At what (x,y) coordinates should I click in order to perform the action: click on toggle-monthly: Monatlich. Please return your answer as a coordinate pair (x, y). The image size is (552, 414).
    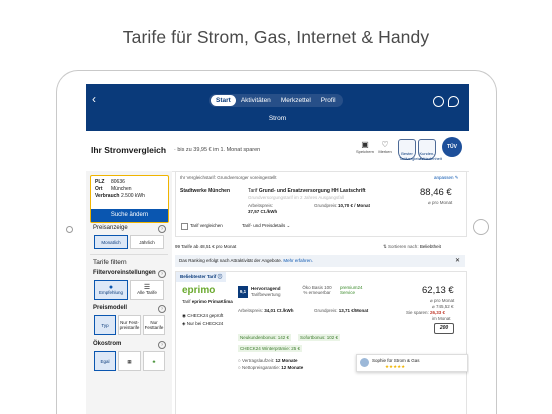
    Looking at the image, I should click on (111, 242).